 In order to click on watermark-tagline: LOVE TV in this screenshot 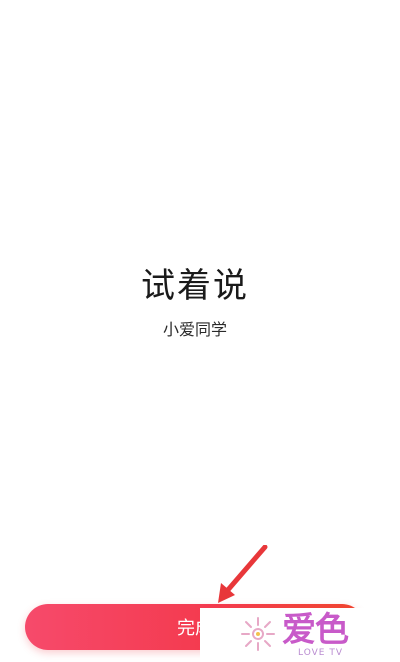, I will do `click(320, 653)`.